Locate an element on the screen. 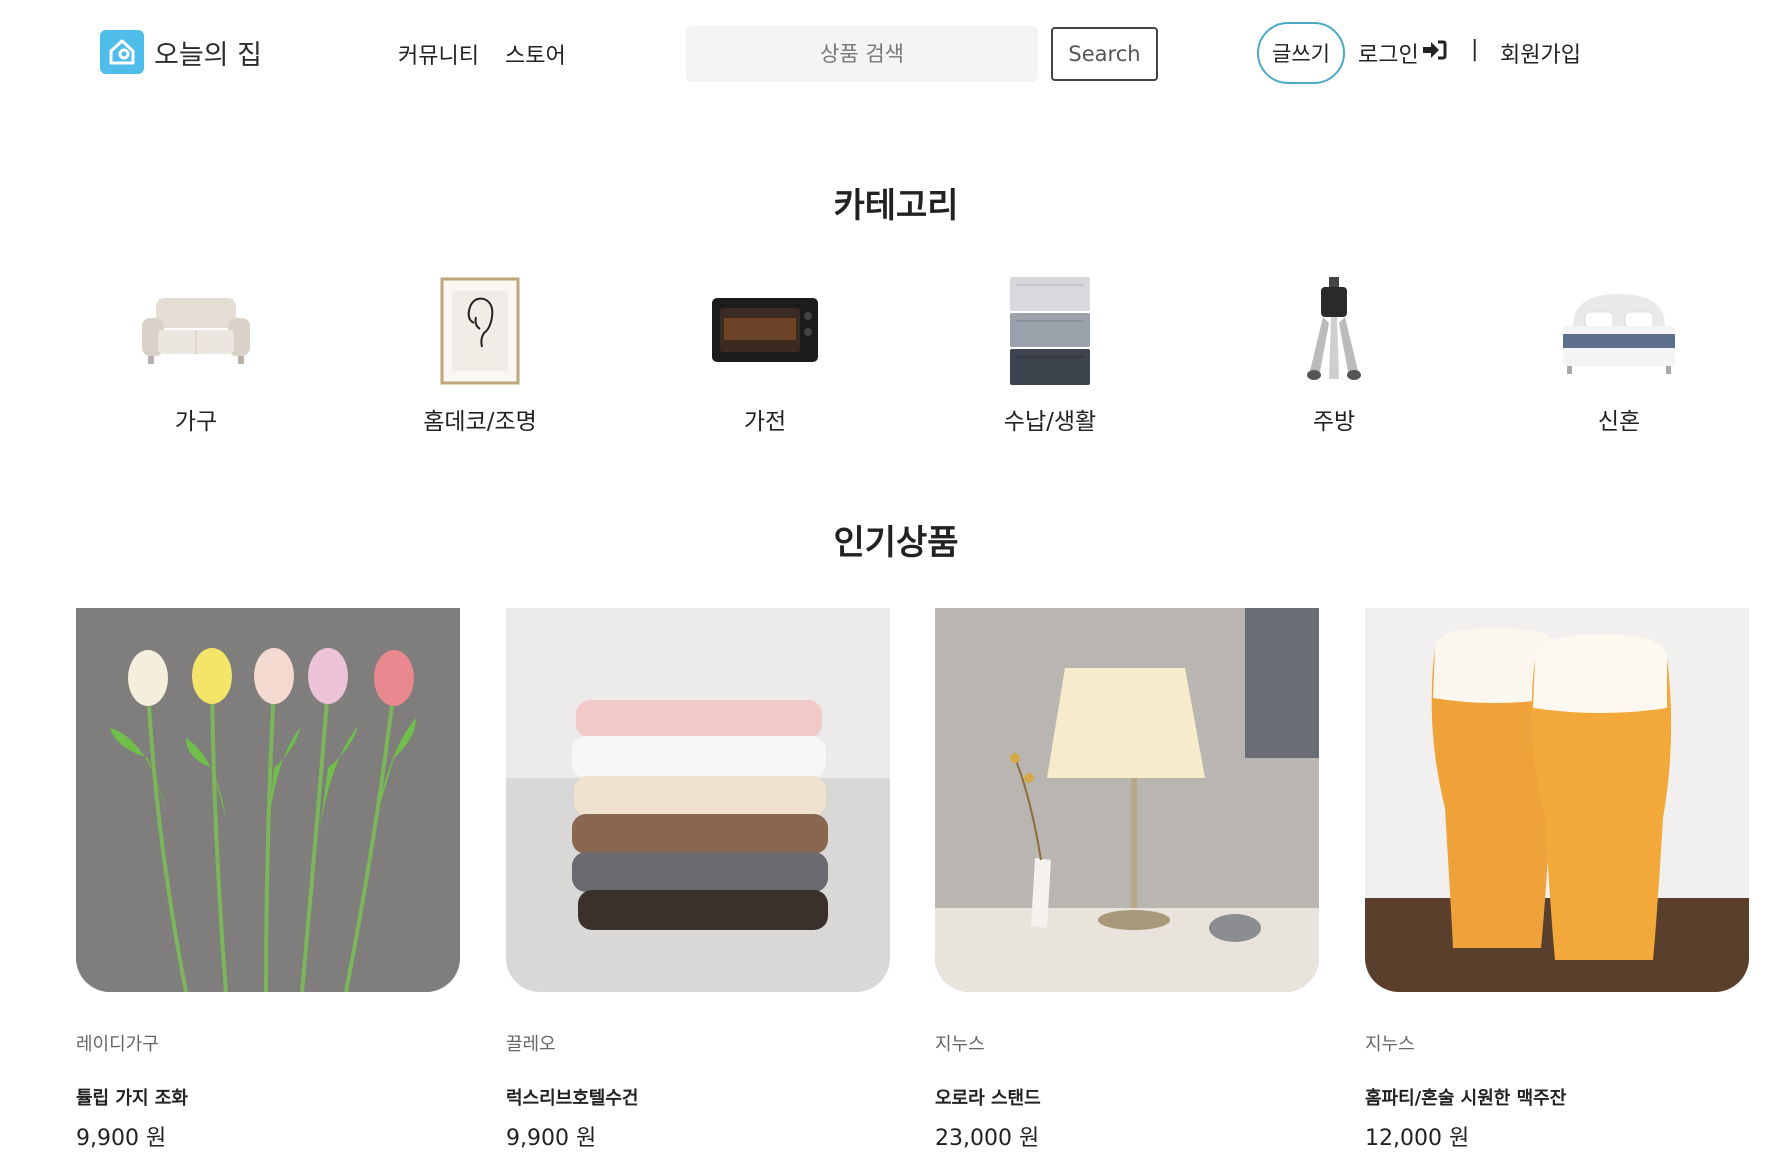  product-brand: 끌레오 is located at coordinates (531, 1044).